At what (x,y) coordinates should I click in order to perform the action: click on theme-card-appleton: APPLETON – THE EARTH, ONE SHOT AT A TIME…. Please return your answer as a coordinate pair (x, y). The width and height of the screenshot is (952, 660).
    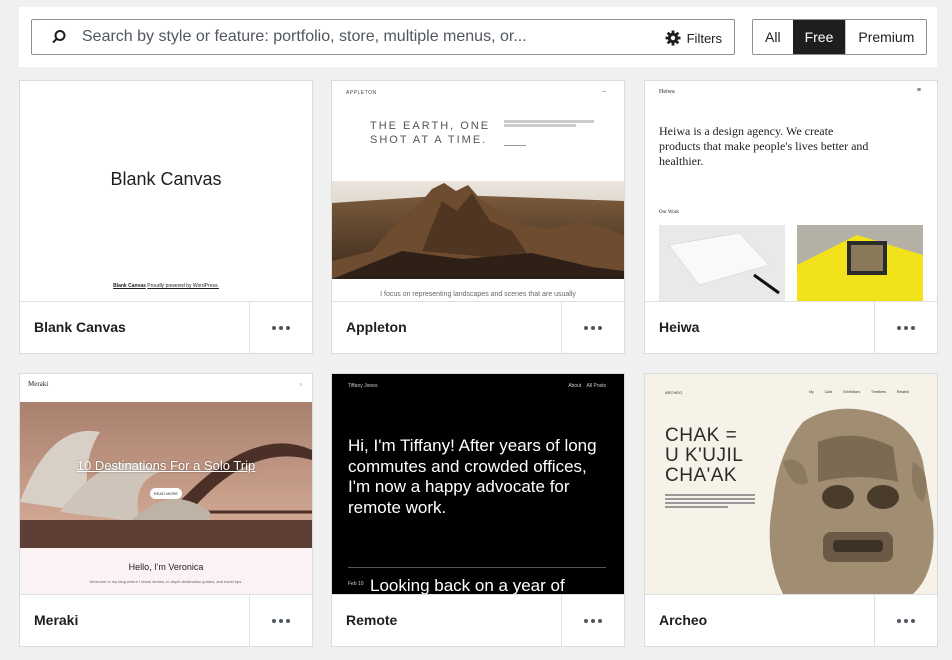
    Looking at the image, I should click on (478, 217).